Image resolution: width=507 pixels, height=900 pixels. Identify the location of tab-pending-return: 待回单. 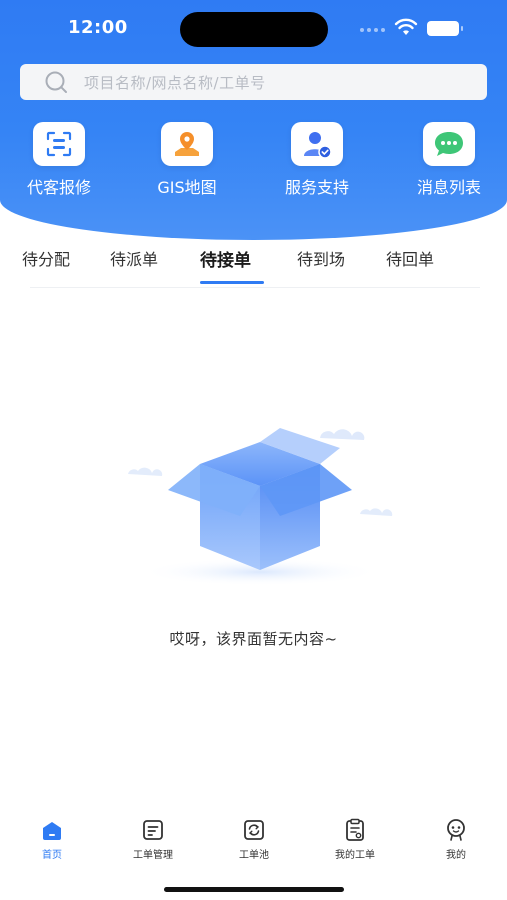
(410, 258).